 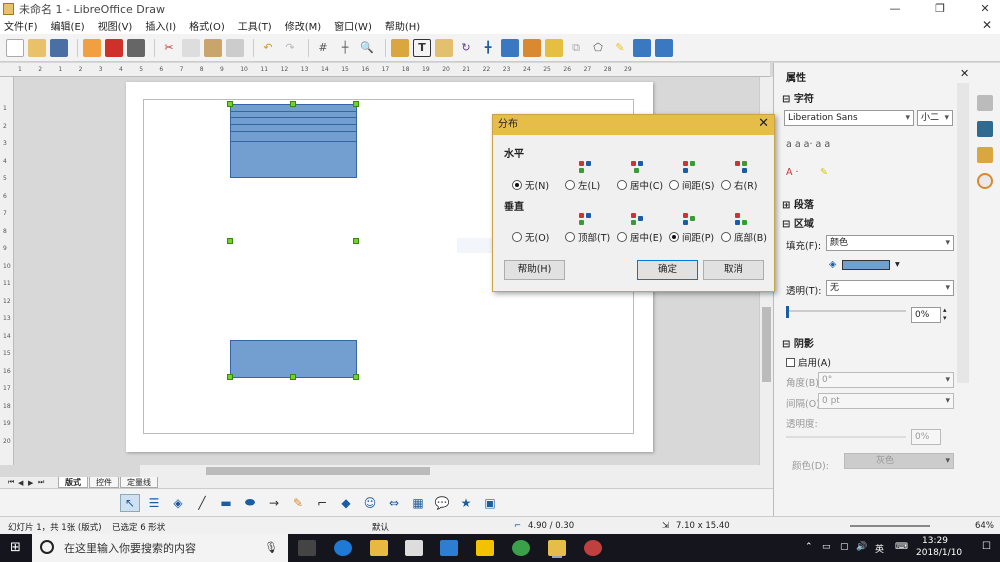 What do you see at coordinates (379, 548) in the screenshot?
I see `file-explorer-icon` at bounding box center [379, 548].